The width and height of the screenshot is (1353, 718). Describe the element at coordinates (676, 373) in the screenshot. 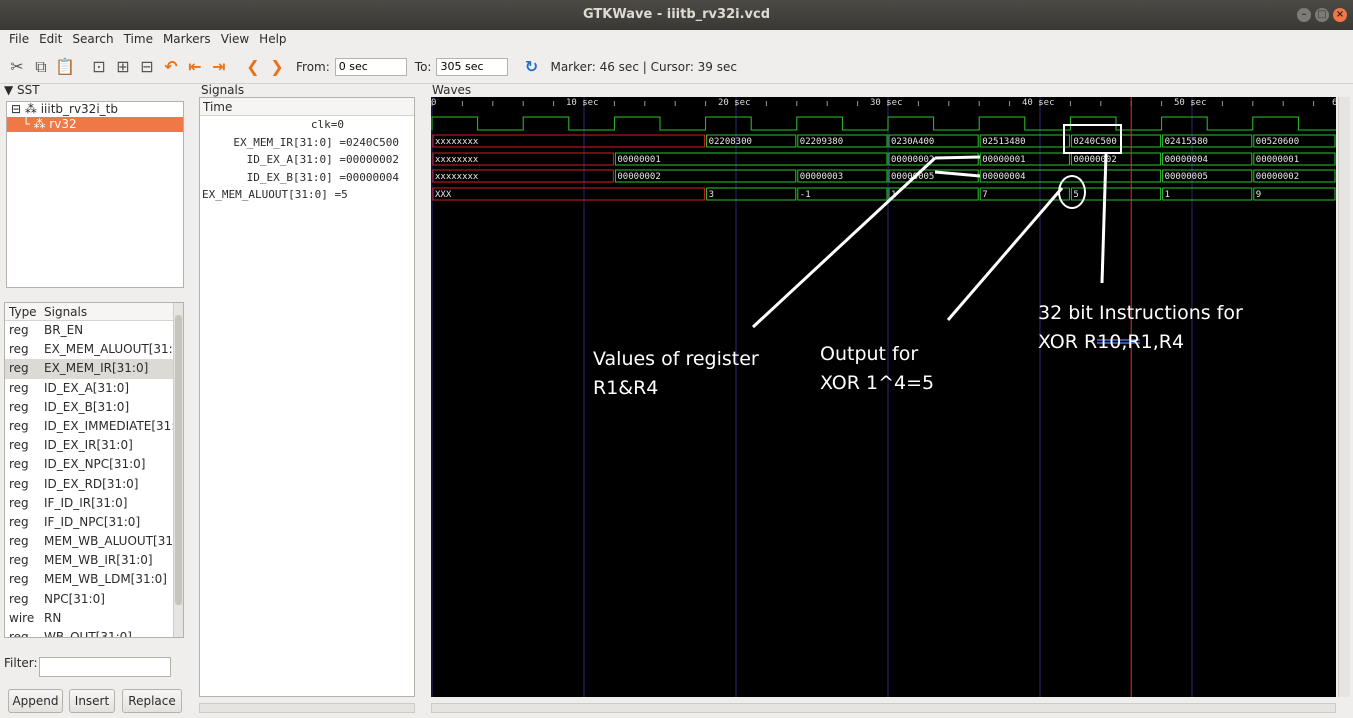

I see `annotation-registers: Values of register R1&R4` at that location.